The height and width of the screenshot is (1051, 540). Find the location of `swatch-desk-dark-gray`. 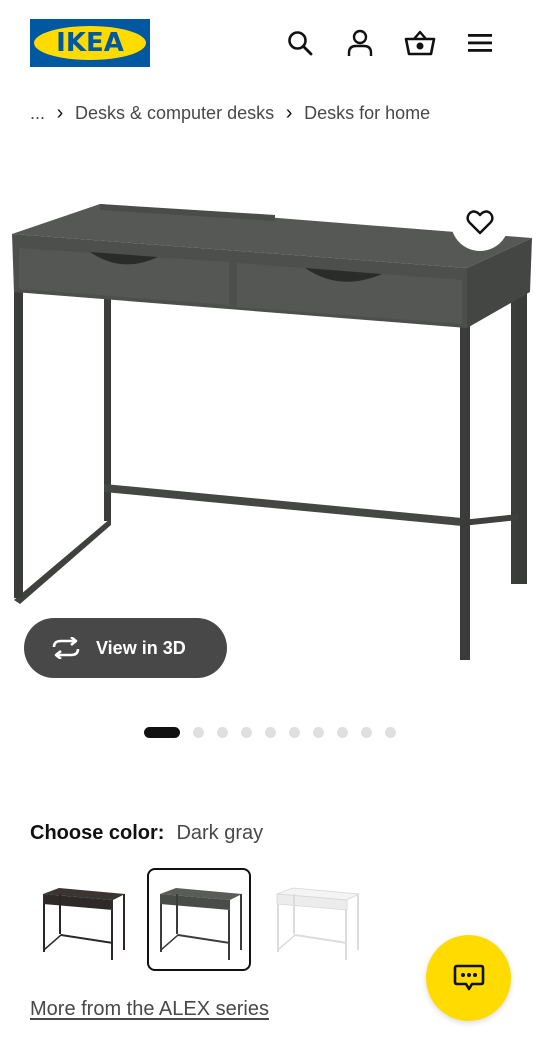

swatch-desk-dark-gray is located at coordinates (201, 923).